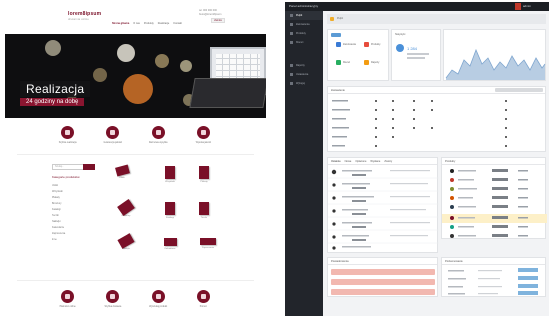  What do you see at coordinates (68, 132) in the screenshot?
I see `clock-icon` at bounding box center [68, 132].